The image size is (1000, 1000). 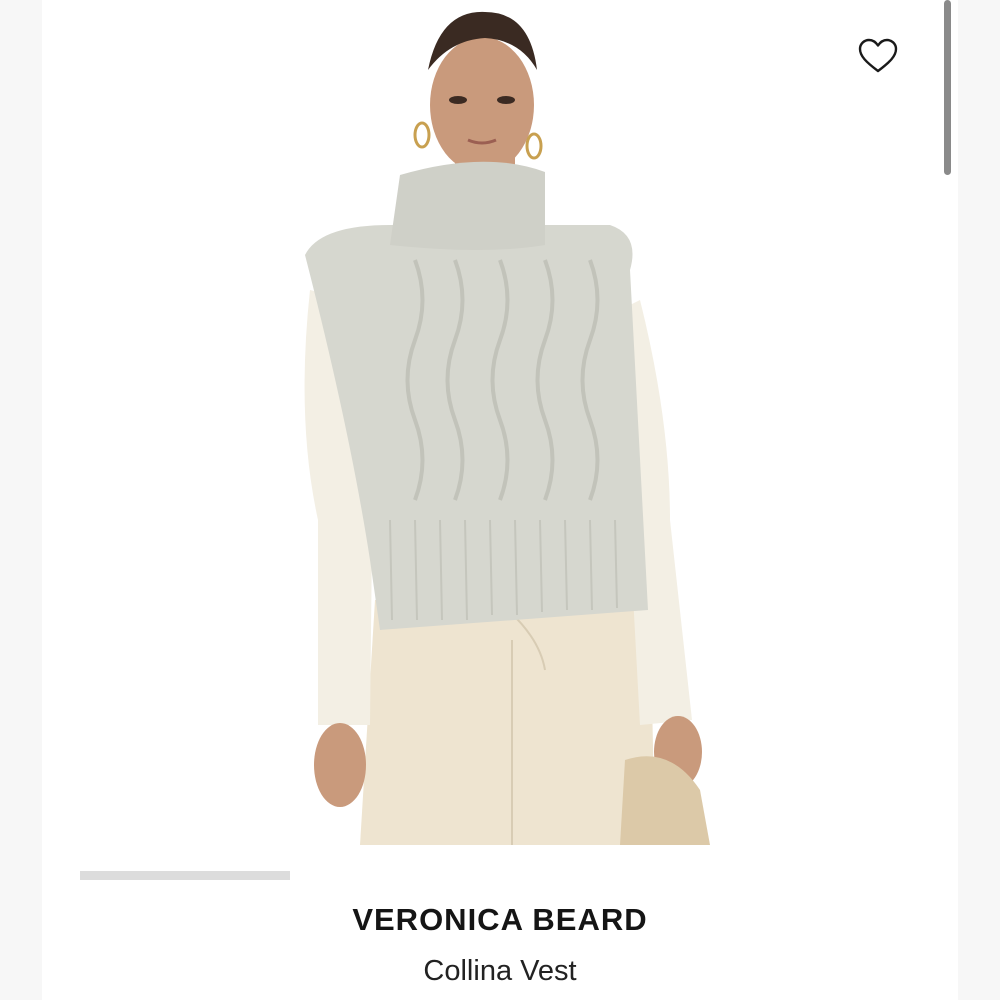 What do you see at coordinates (21, 500) in the screenshot?
I see `left-gutter` at bounding box center [21, 500].